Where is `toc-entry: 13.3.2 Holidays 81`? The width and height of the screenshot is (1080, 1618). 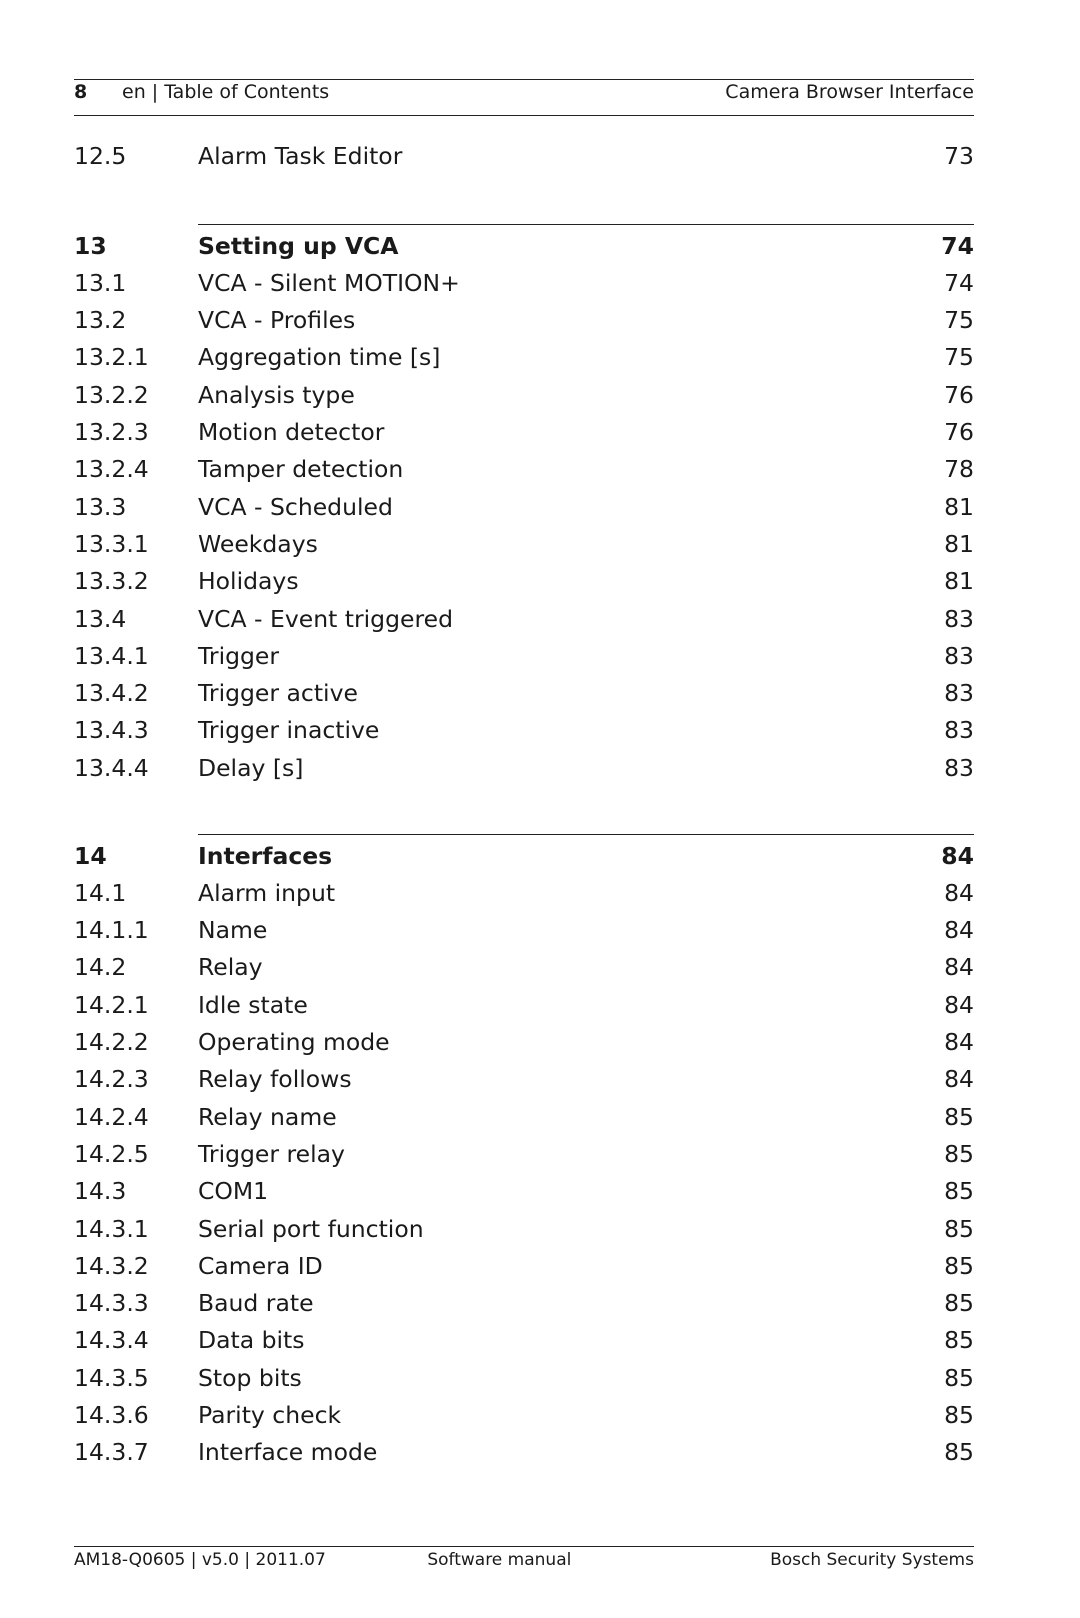 toc-entry: 13.3.2 Holidays 81 is located at coordinates (524, 581).